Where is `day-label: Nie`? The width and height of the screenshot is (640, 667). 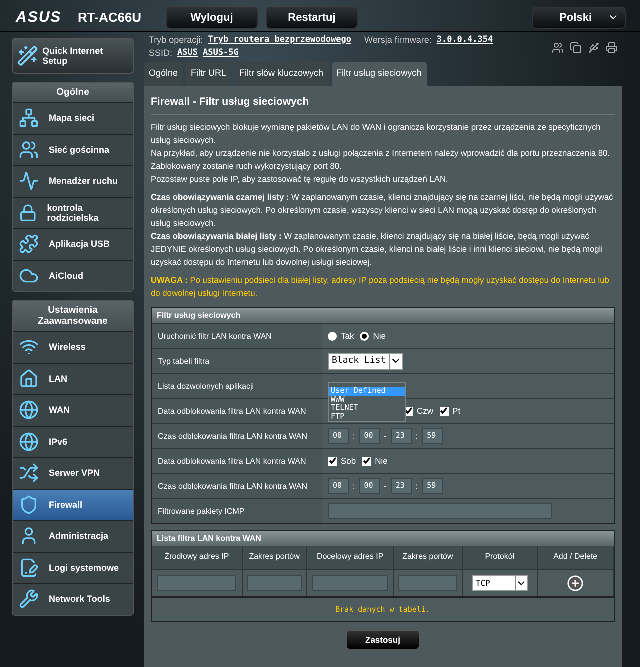 day-label: Nie is located at coordinates (381, 461).